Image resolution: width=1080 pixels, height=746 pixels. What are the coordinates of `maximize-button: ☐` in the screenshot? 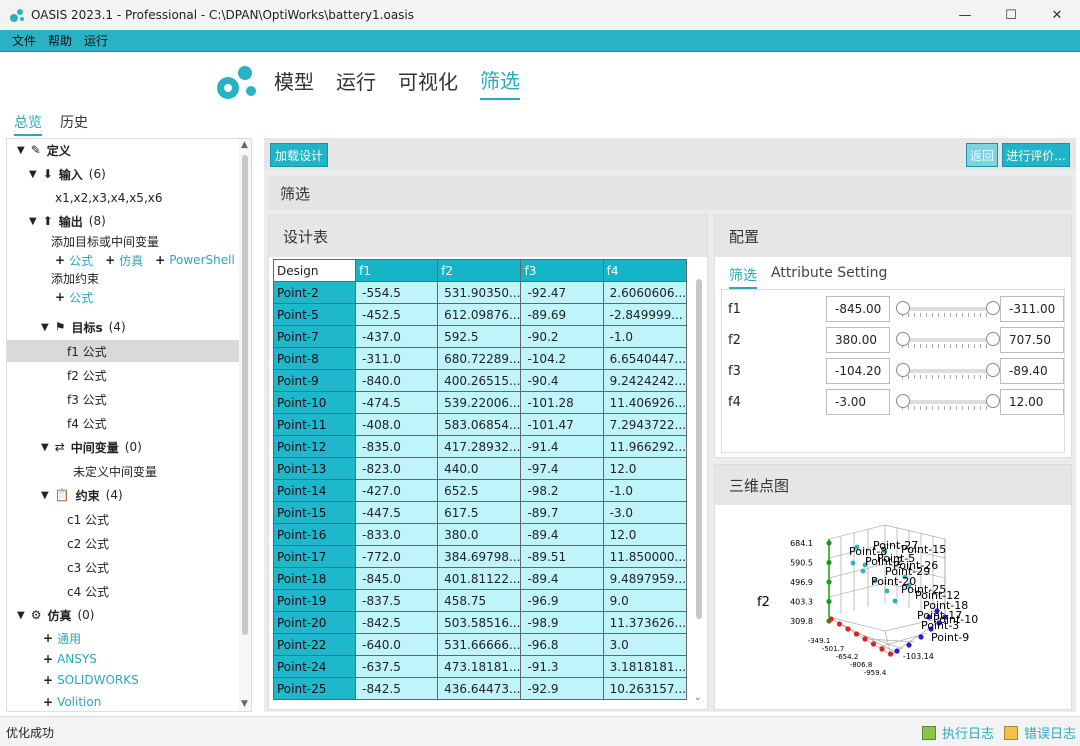 It's located at (1011, 15).